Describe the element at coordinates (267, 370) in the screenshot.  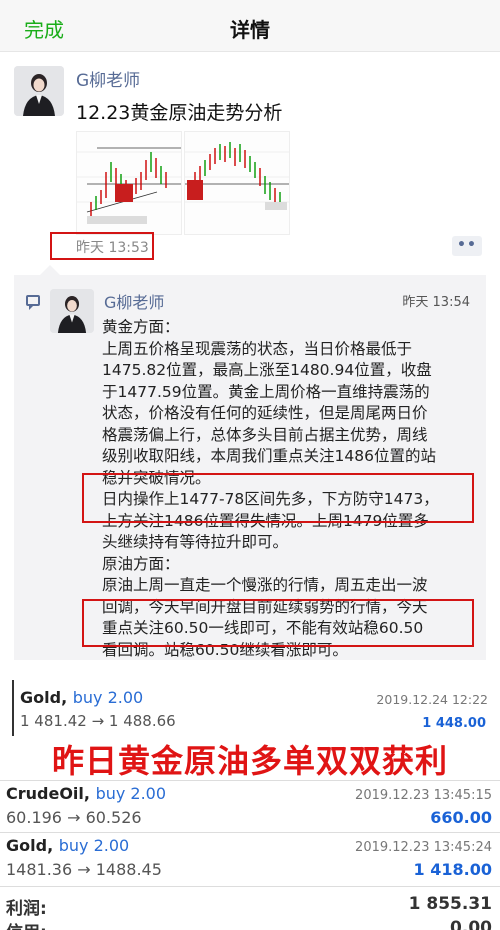
I see `comment-line: 1475.82位置，最高上涨至1480.94位置，收盘` at that location.